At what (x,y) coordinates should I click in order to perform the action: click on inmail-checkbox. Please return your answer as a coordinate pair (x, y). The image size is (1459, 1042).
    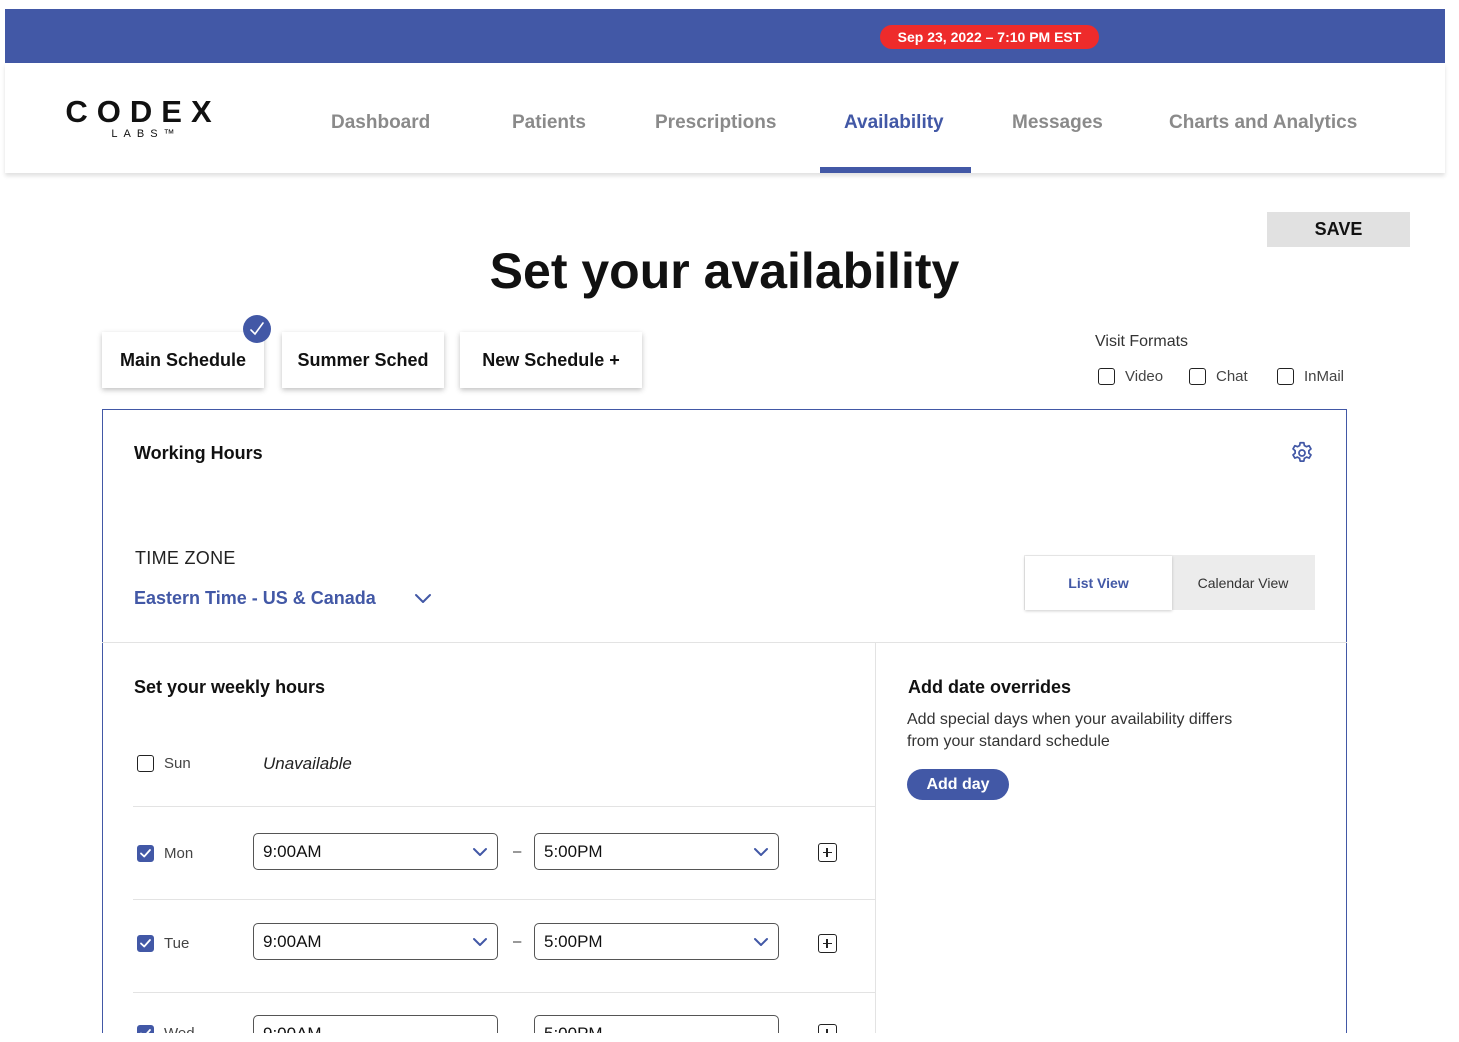
    Looking at the image, I should click on (1285, 376).